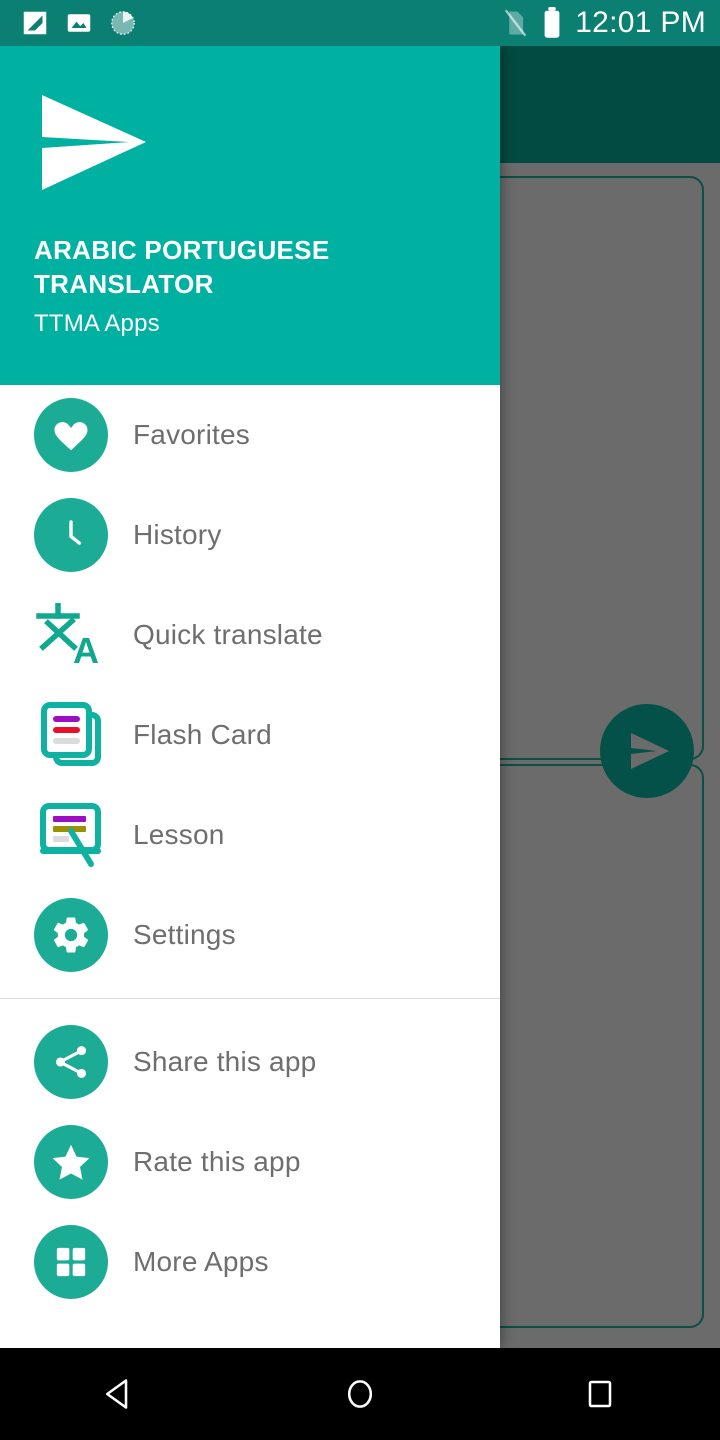  I want to click on more-apps-icon-wrap, so click(71, 1262).